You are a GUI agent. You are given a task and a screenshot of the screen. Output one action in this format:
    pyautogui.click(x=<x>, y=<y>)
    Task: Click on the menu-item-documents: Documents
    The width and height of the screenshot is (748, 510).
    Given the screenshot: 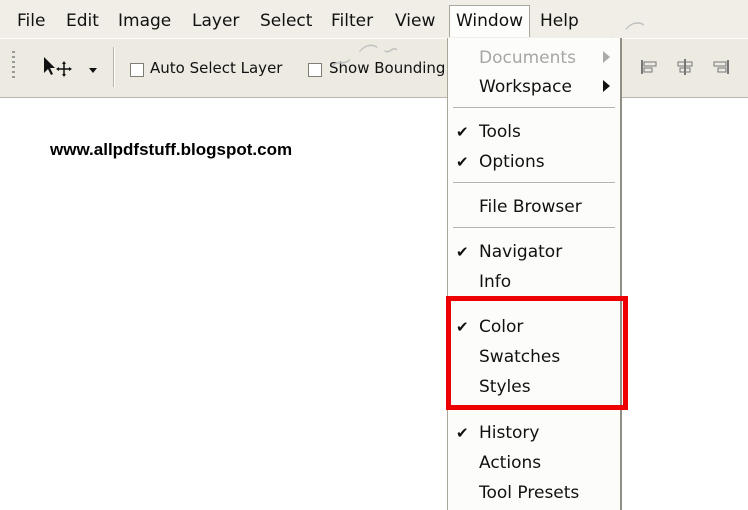 What is the action you would take?
    pyautogui.click(x=534, y=58)
    